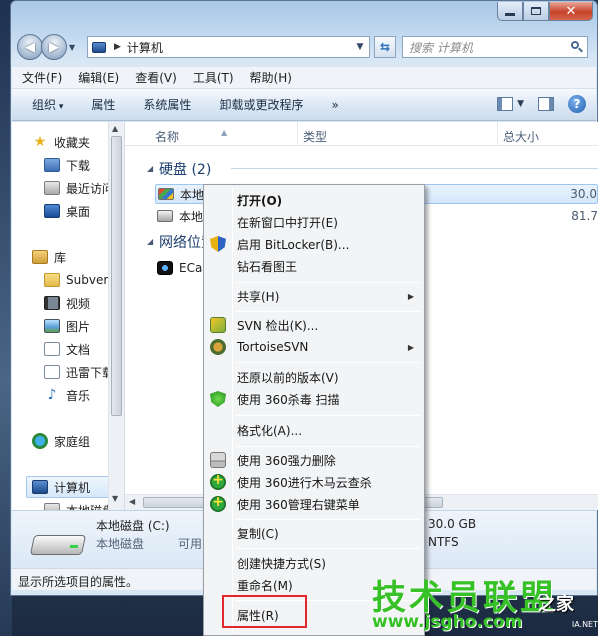 The width and height of the screenshot is (598, 636). I want to click on menu-share: 共享(H) ▶, so click(314, 296).